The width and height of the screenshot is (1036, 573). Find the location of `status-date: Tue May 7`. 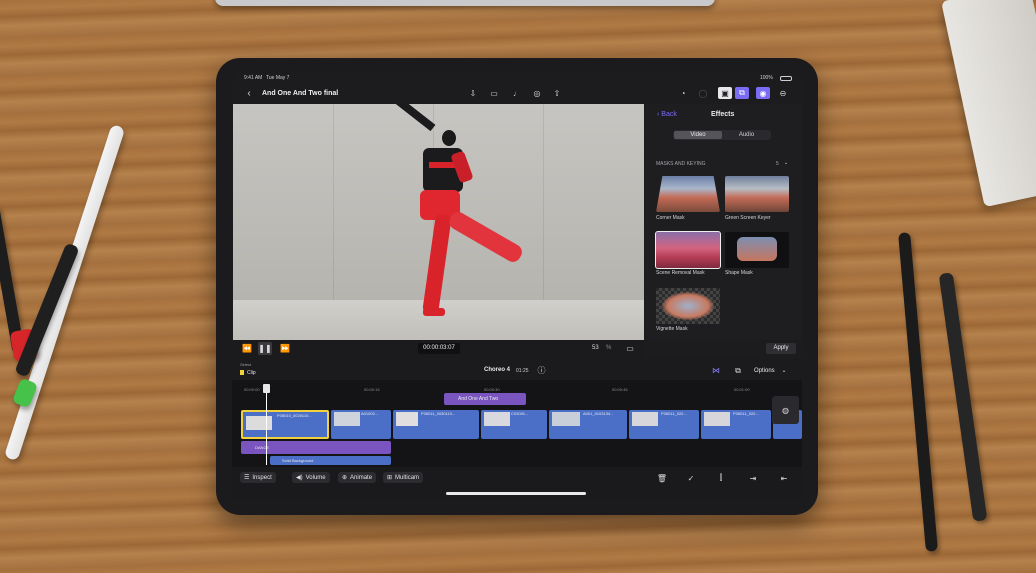

status-date: Tue May 7 is located at coordinates (278, 78).